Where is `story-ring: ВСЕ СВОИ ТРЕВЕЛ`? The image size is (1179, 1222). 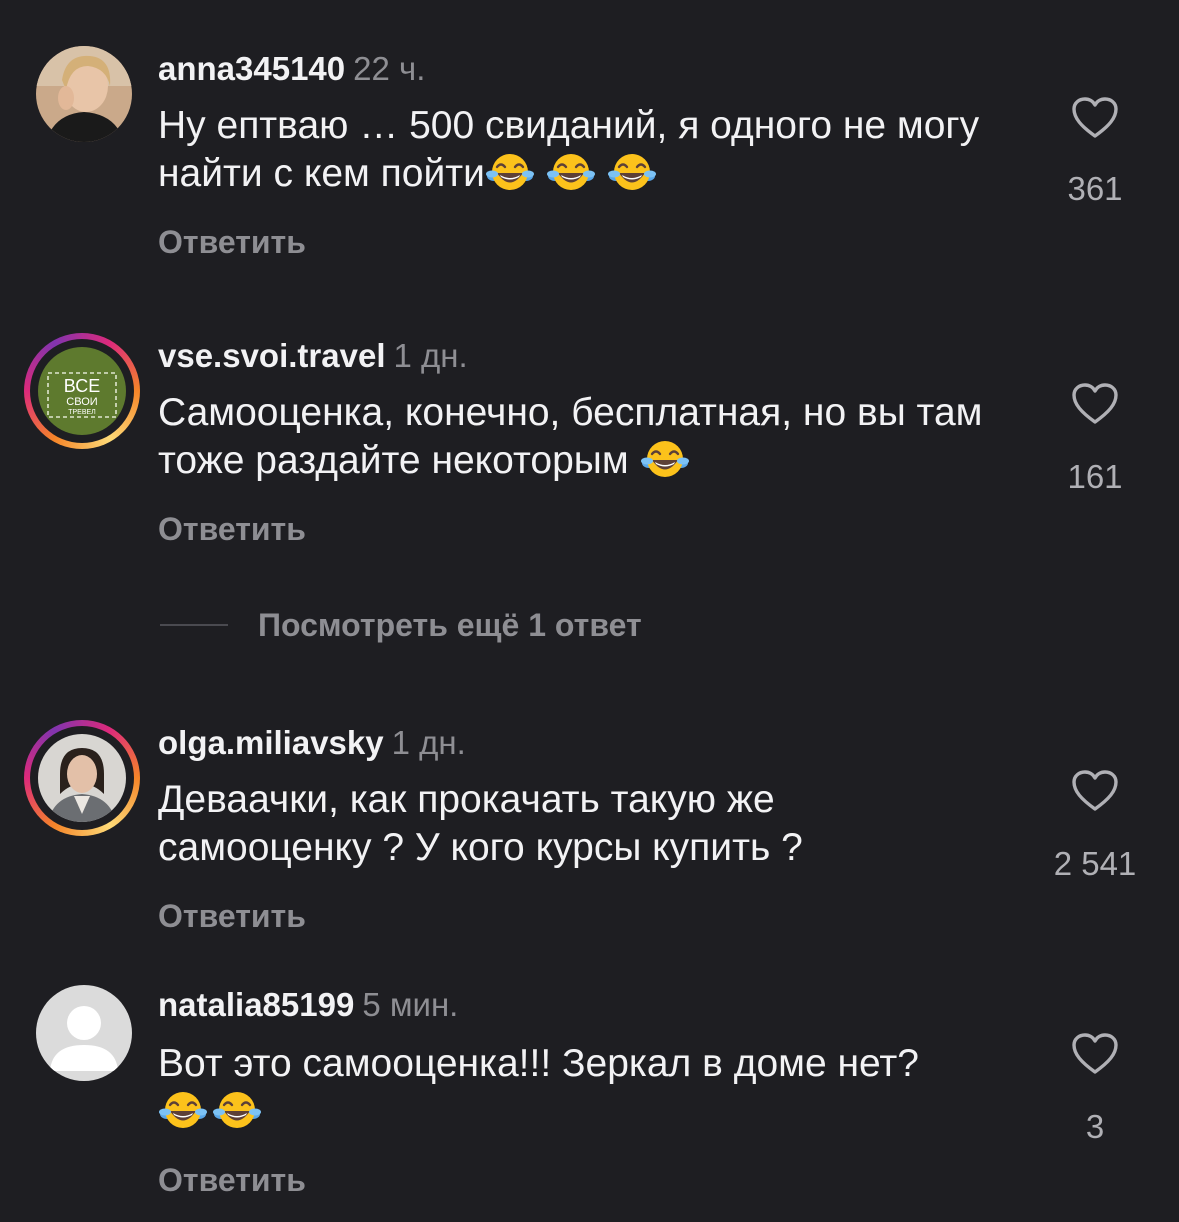
story-ring: ВСЕ СВОИ ТРЕВЕЛ is located at coordinates (82, 391).